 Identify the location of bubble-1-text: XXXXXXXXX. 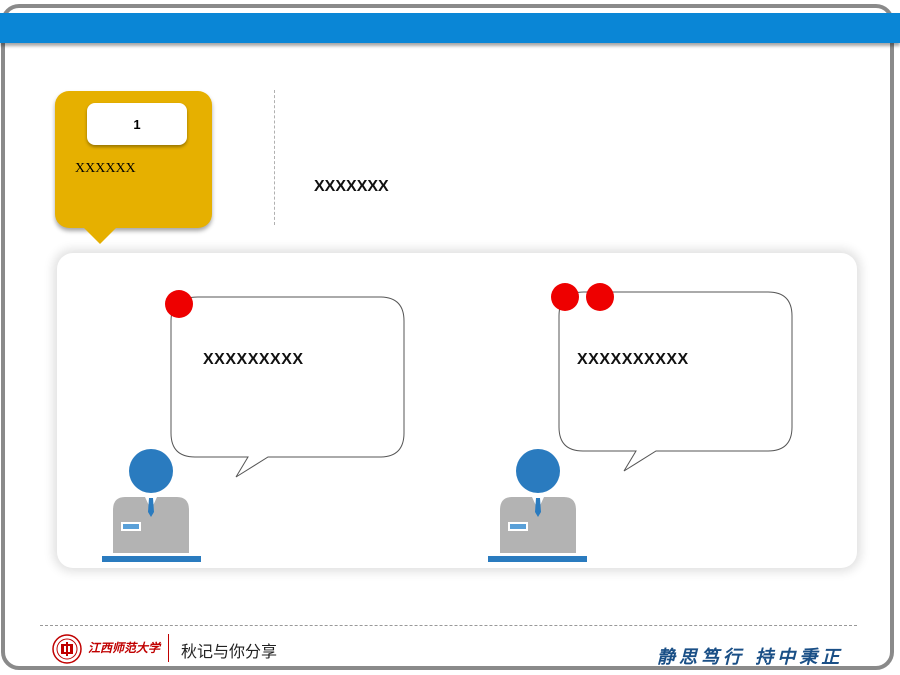
(253, 359).